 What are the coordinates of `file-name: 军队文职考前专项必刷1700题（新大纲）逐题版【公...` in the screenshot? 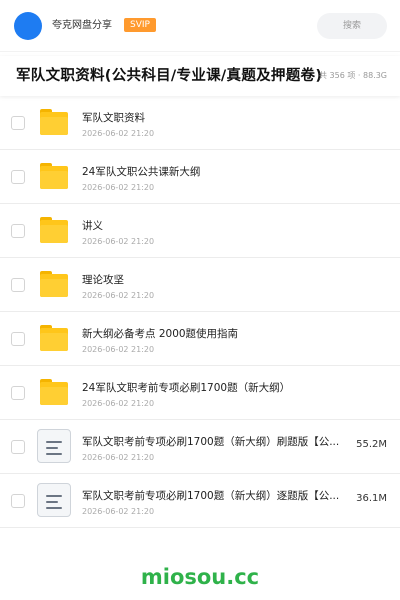 It's located at (211, 496).